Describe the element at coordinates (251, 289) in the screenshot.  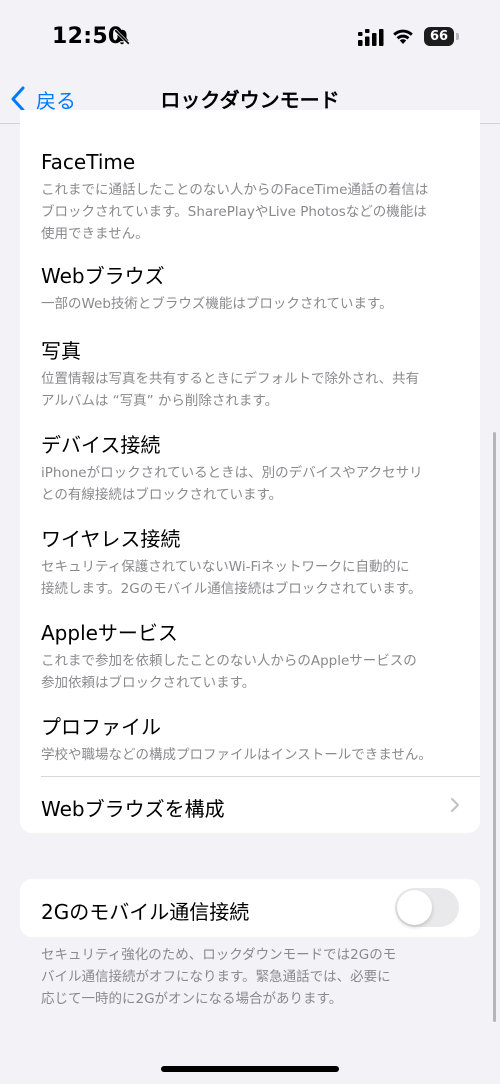
I see `section-web-browsing: Webブラウズ 一部のWeb技術とブラウズ機能はブロックされています。` at that location.